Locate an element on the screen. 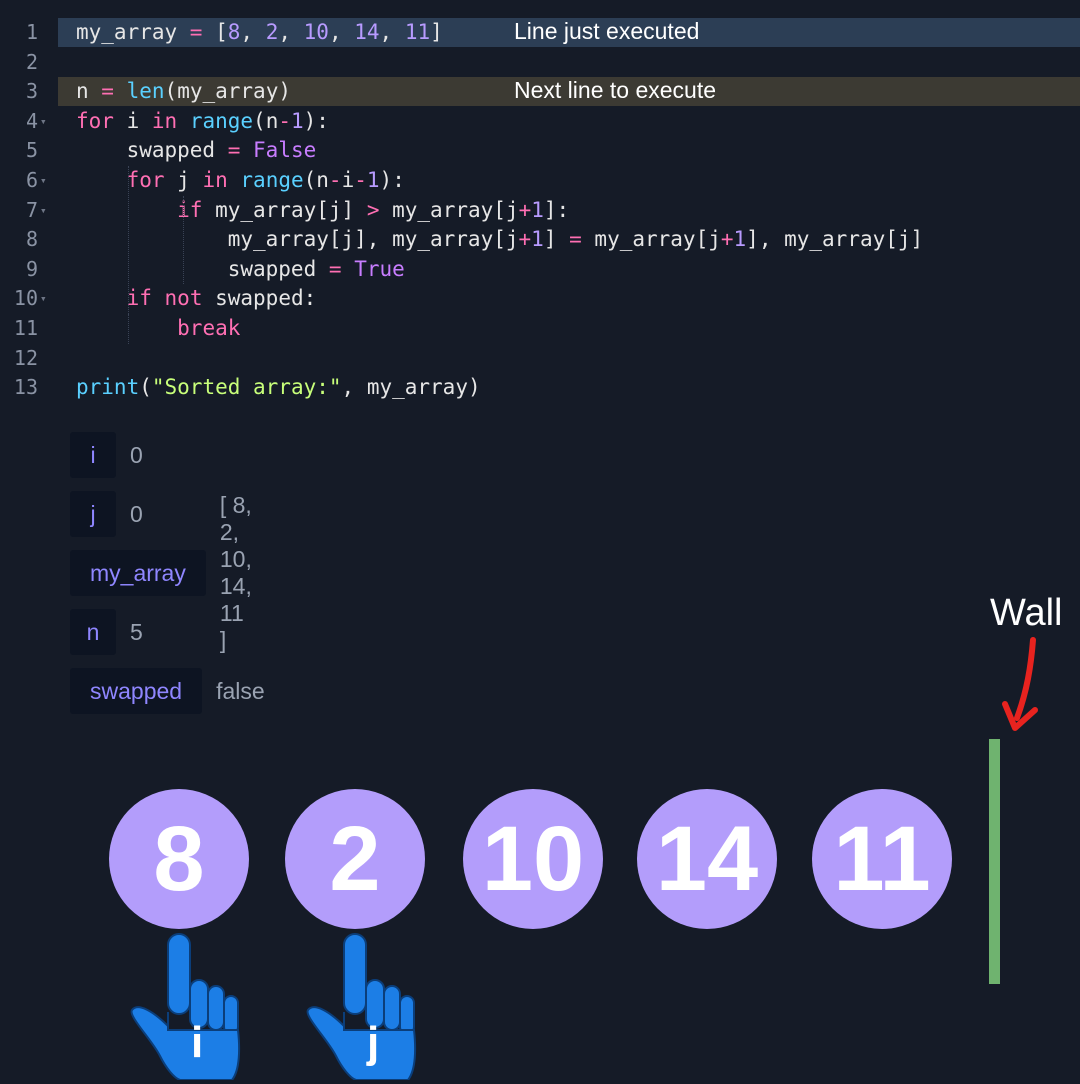 The width and height of the screenshot is (1080, 1084). code-text: if not swapped: is located at coordinates (196, 299).